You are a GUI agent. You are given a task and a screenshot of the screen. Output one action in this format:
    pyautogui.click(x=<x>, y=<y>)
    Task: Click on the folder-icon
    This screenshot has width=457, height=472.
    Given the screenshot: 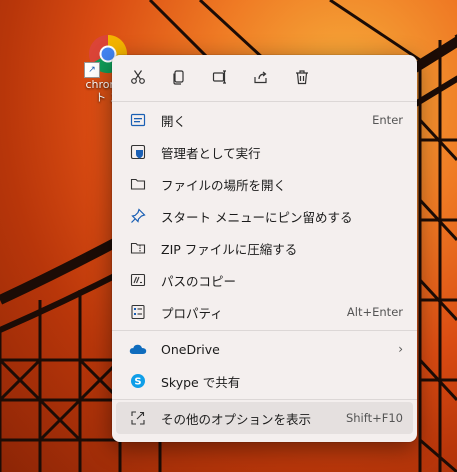 What is the action you would take?
    pyautogui.click(x=138, y=184)
    